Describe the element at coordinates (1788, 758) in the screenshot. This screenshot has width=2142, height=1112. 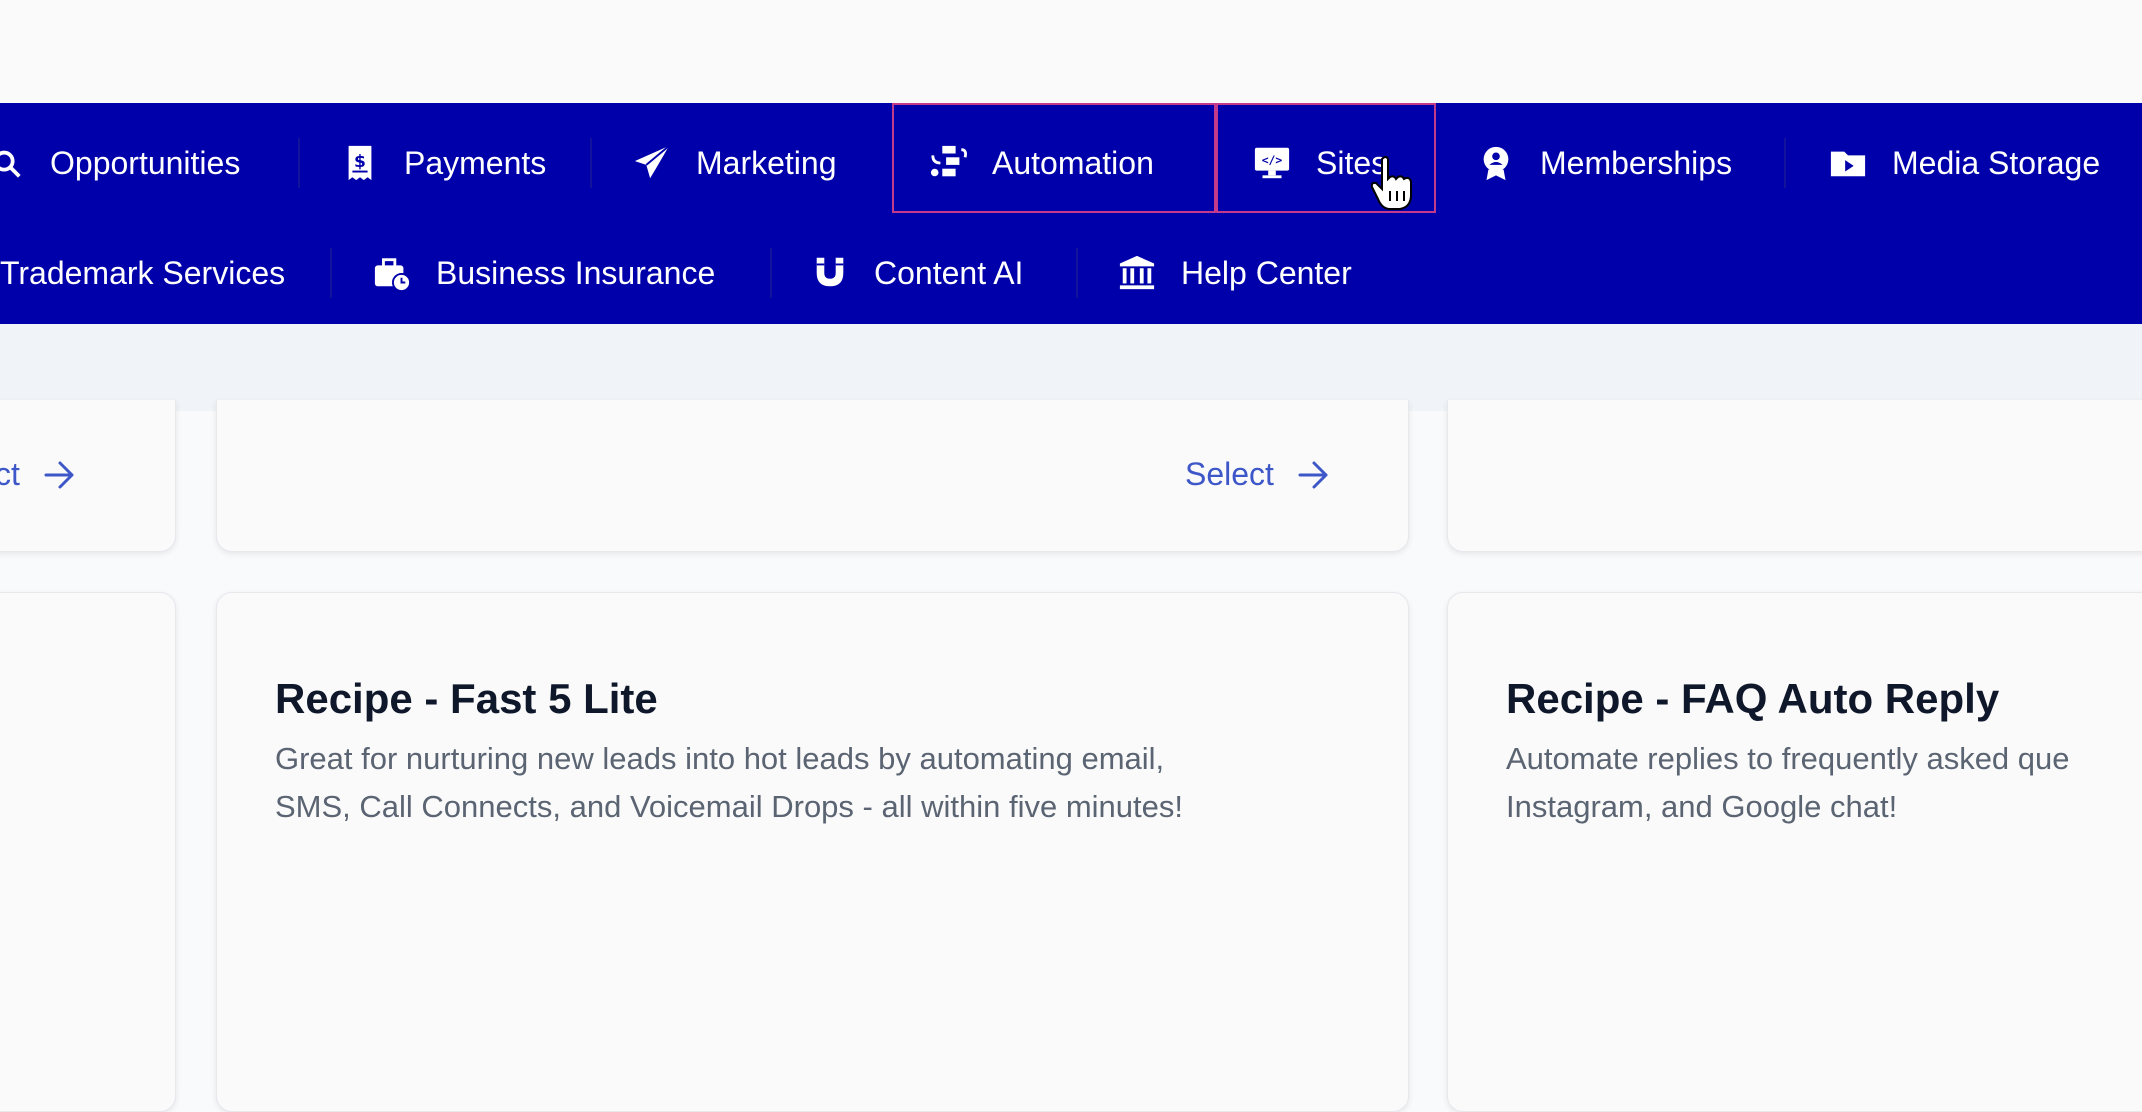
I see `card-description-line: Automate replies to frequently asked que` at that location.